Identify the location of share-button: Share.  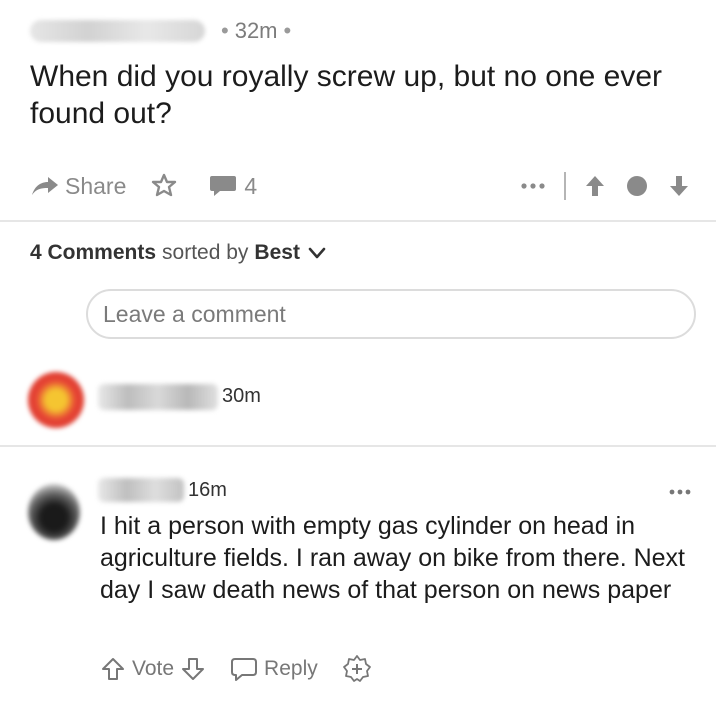
(78, 186).